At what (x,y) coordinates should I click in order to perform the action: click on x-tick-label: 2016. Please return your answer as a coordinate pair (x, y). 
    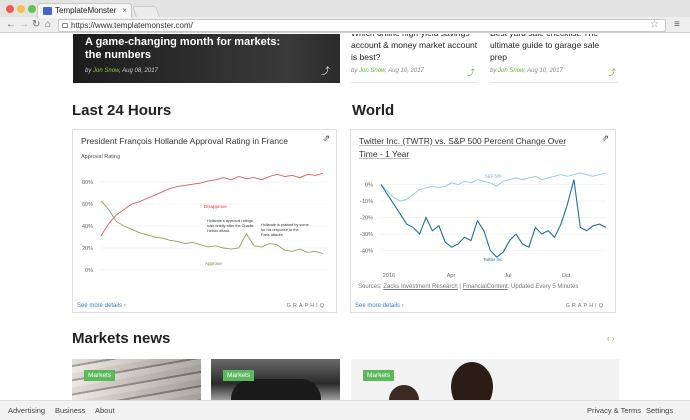
    Looking at the image, I should click on (389, 276).